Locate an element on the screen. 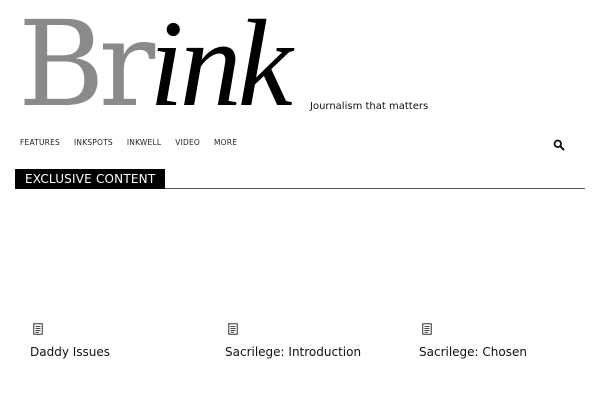 This screenshot has height=400, width=600. search-icon is located at coordinates (559, 143).